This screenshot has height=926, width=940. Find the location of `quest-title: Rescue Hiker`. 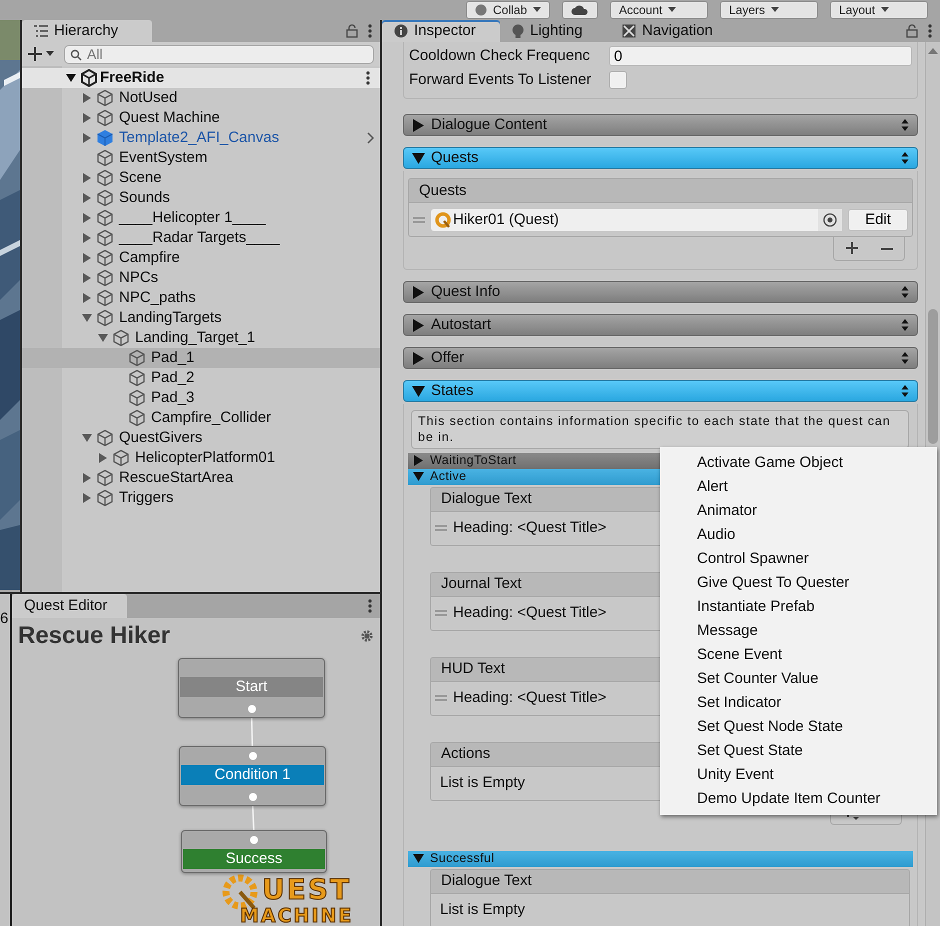

quest-title: Rescue Hiker is located at coordinates (93, 636).